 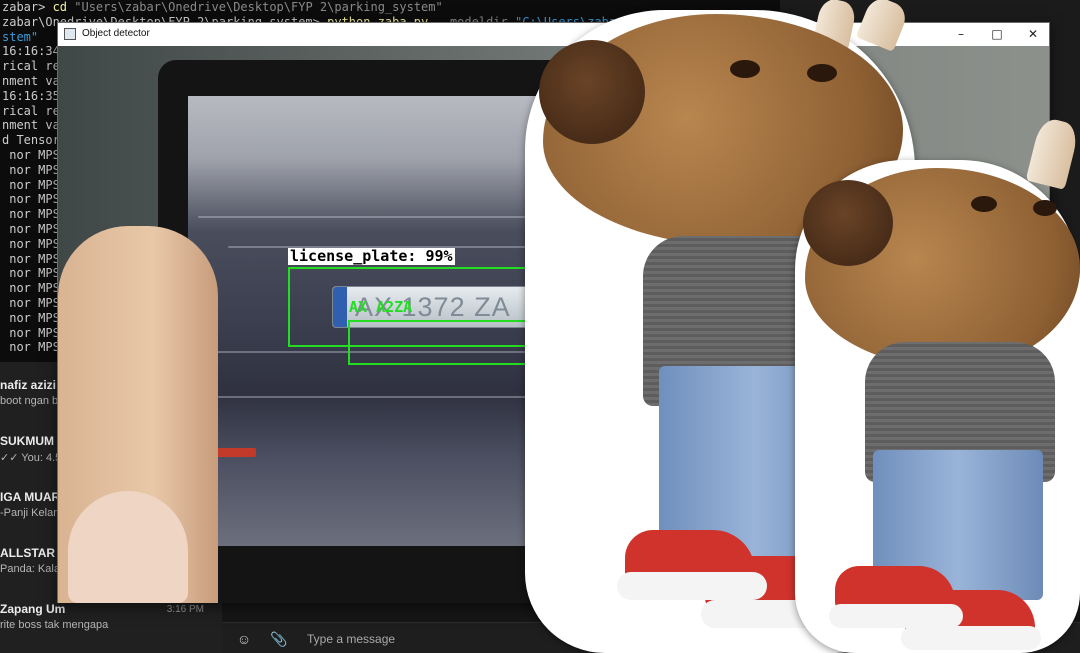 I want to click on chat-preview: rite boss tak mengapa, so click(x=54, y=625).